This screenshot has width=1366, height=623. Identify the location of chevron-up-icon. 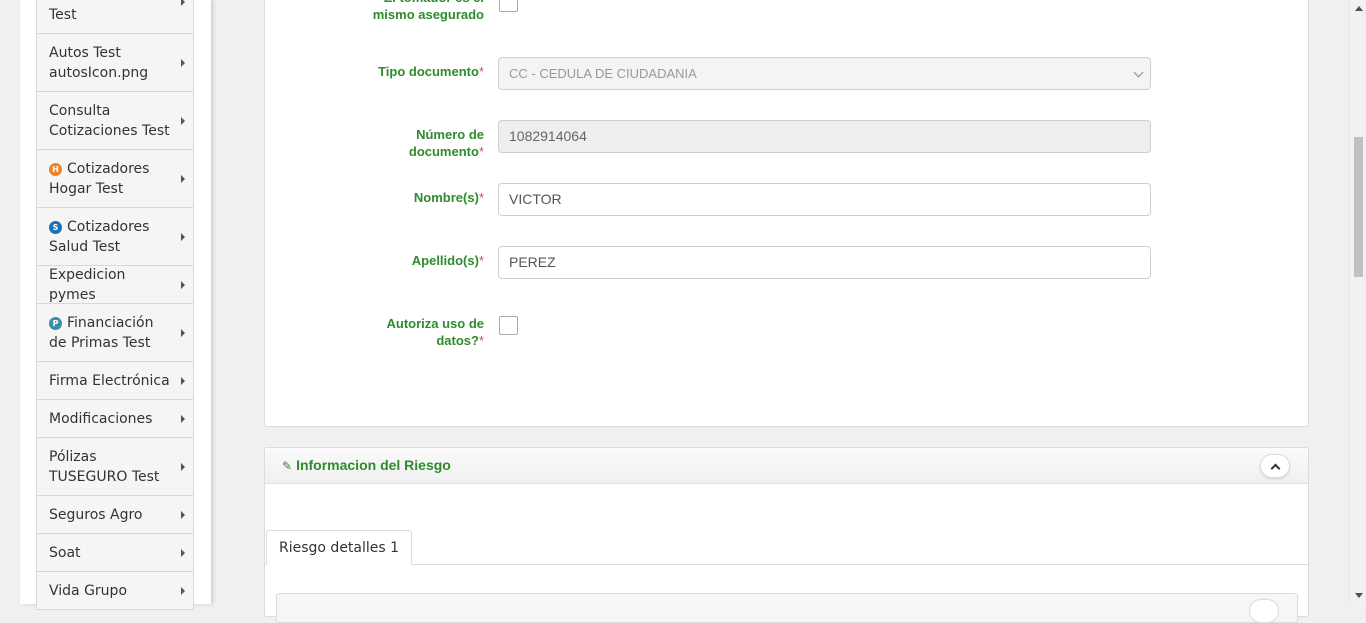
(1275, 468).